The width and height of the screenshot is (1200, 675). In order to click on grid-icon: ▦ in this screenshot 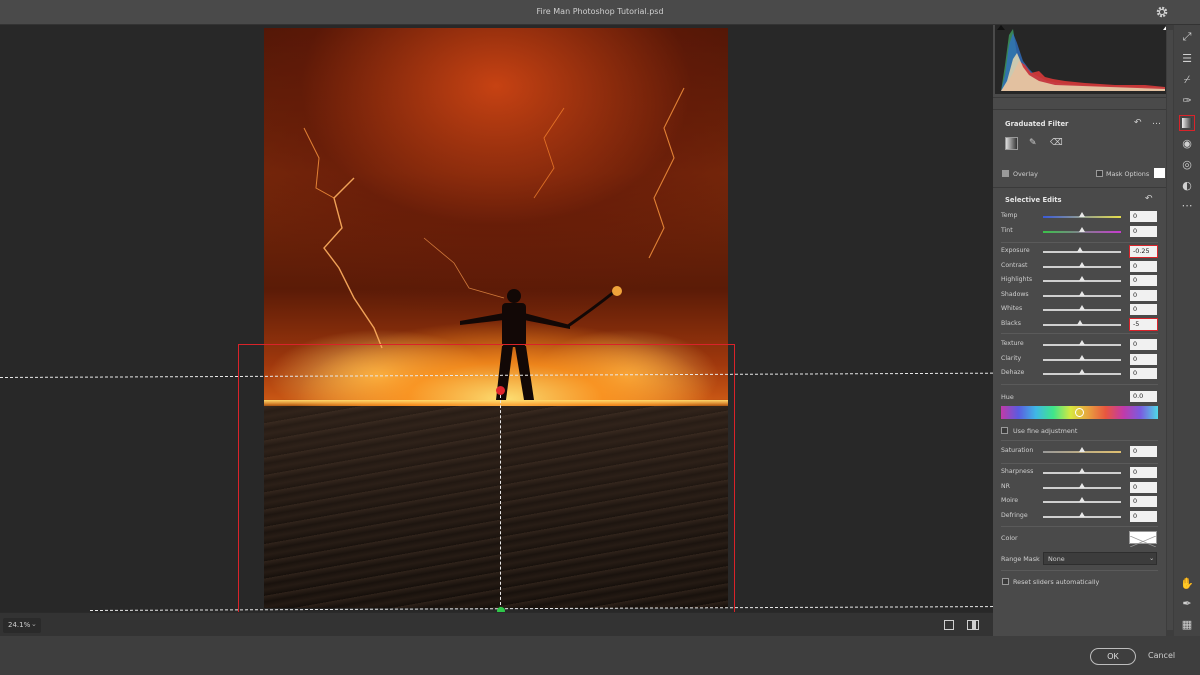, I will do `click(1187, 625)`.